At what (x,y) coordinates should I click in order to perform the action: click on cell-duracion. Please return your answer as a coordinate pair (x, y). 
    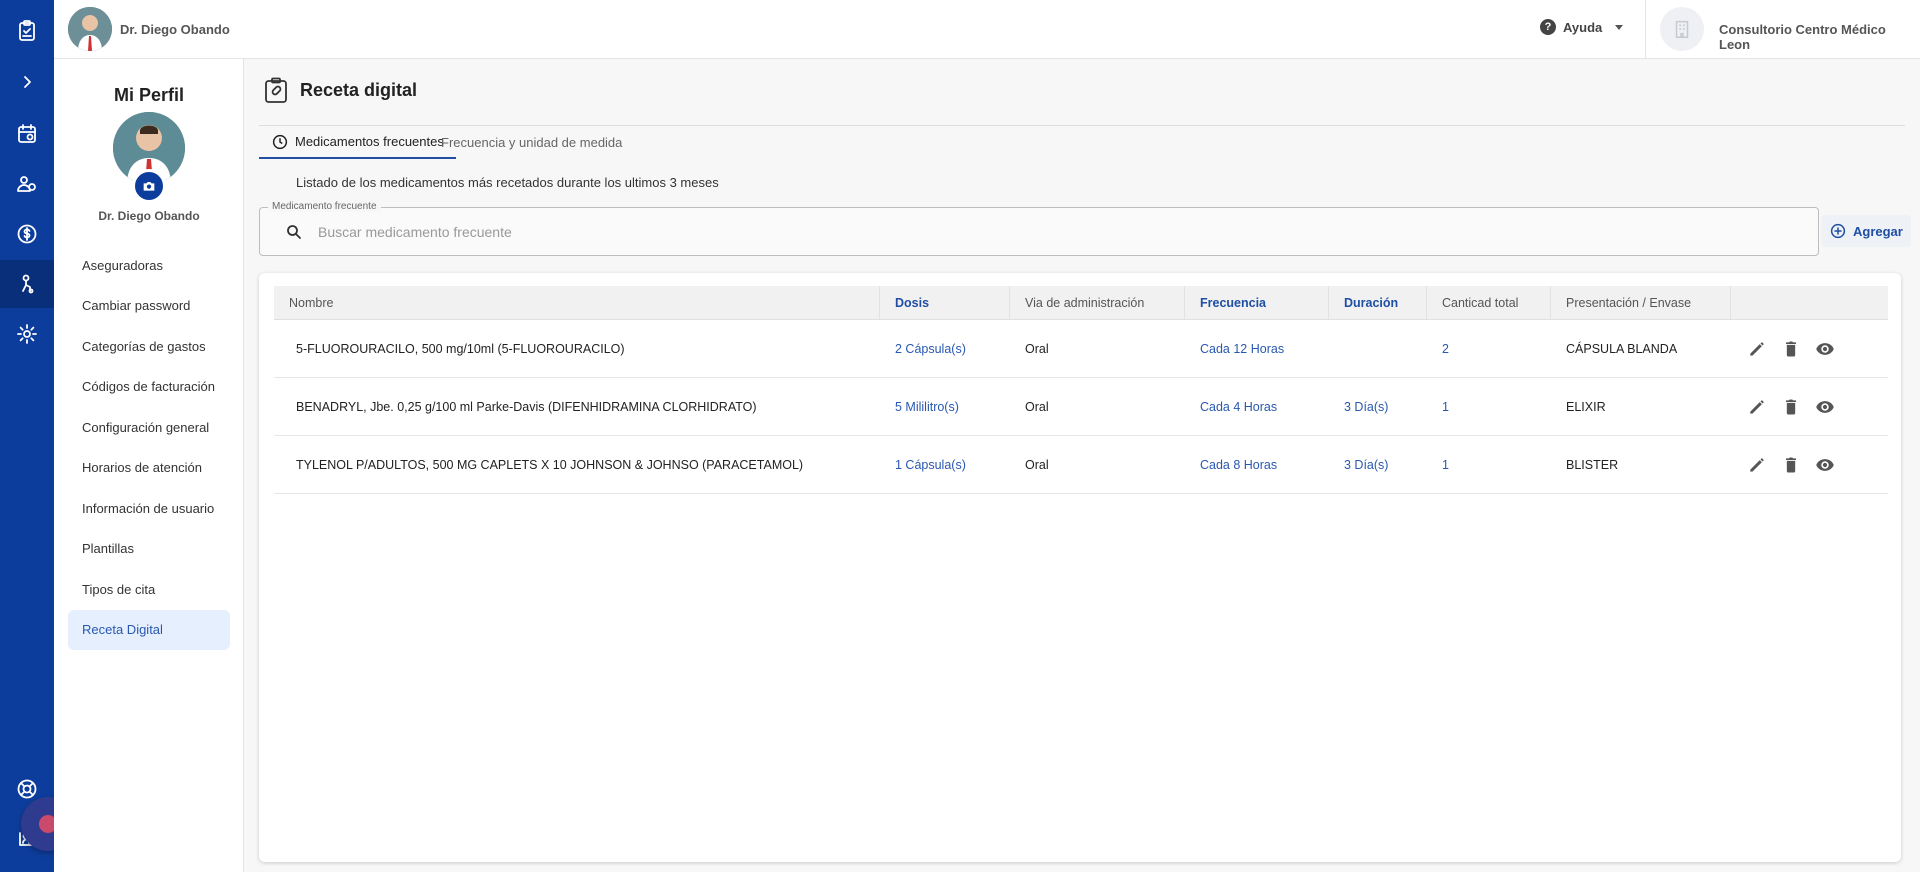
    Looking at the image, I should click on (1378, 348).